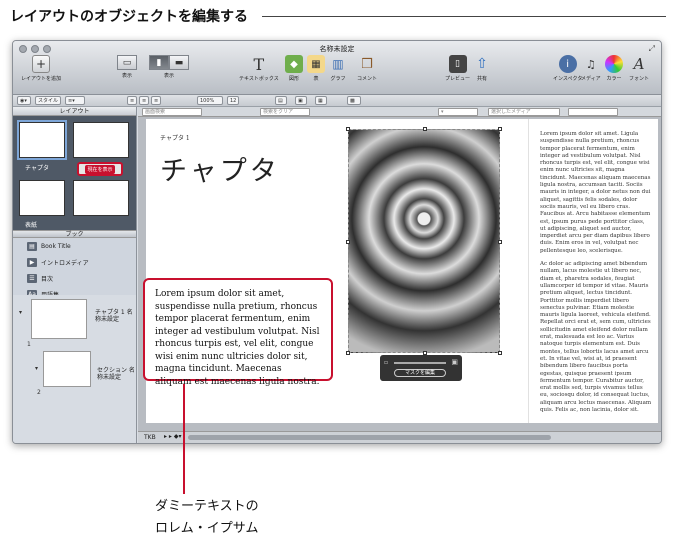  Describe the element at coordinates (74, 262) in the screenshot. I see `book-item-intro-media: ▶ イントロメディア` at that location.